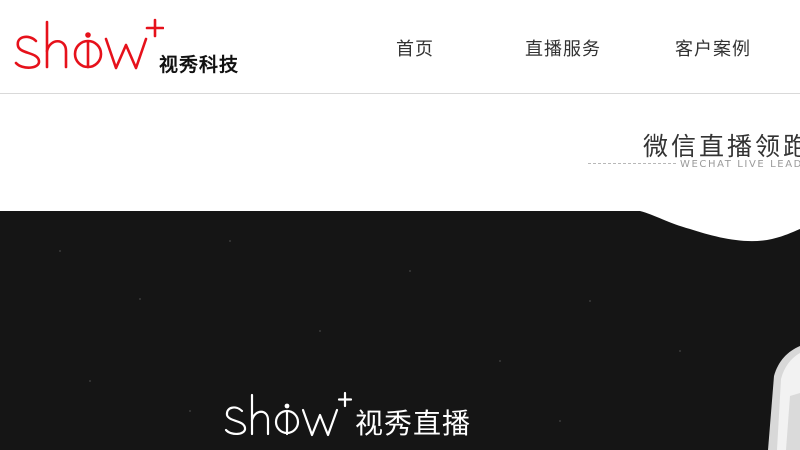 The height and width of the screenshot is (450, 800). Describe the element at coordinates (413, 423) in the screenshot. I see `hero-logo-subtitle: 视秀直播` at that location.